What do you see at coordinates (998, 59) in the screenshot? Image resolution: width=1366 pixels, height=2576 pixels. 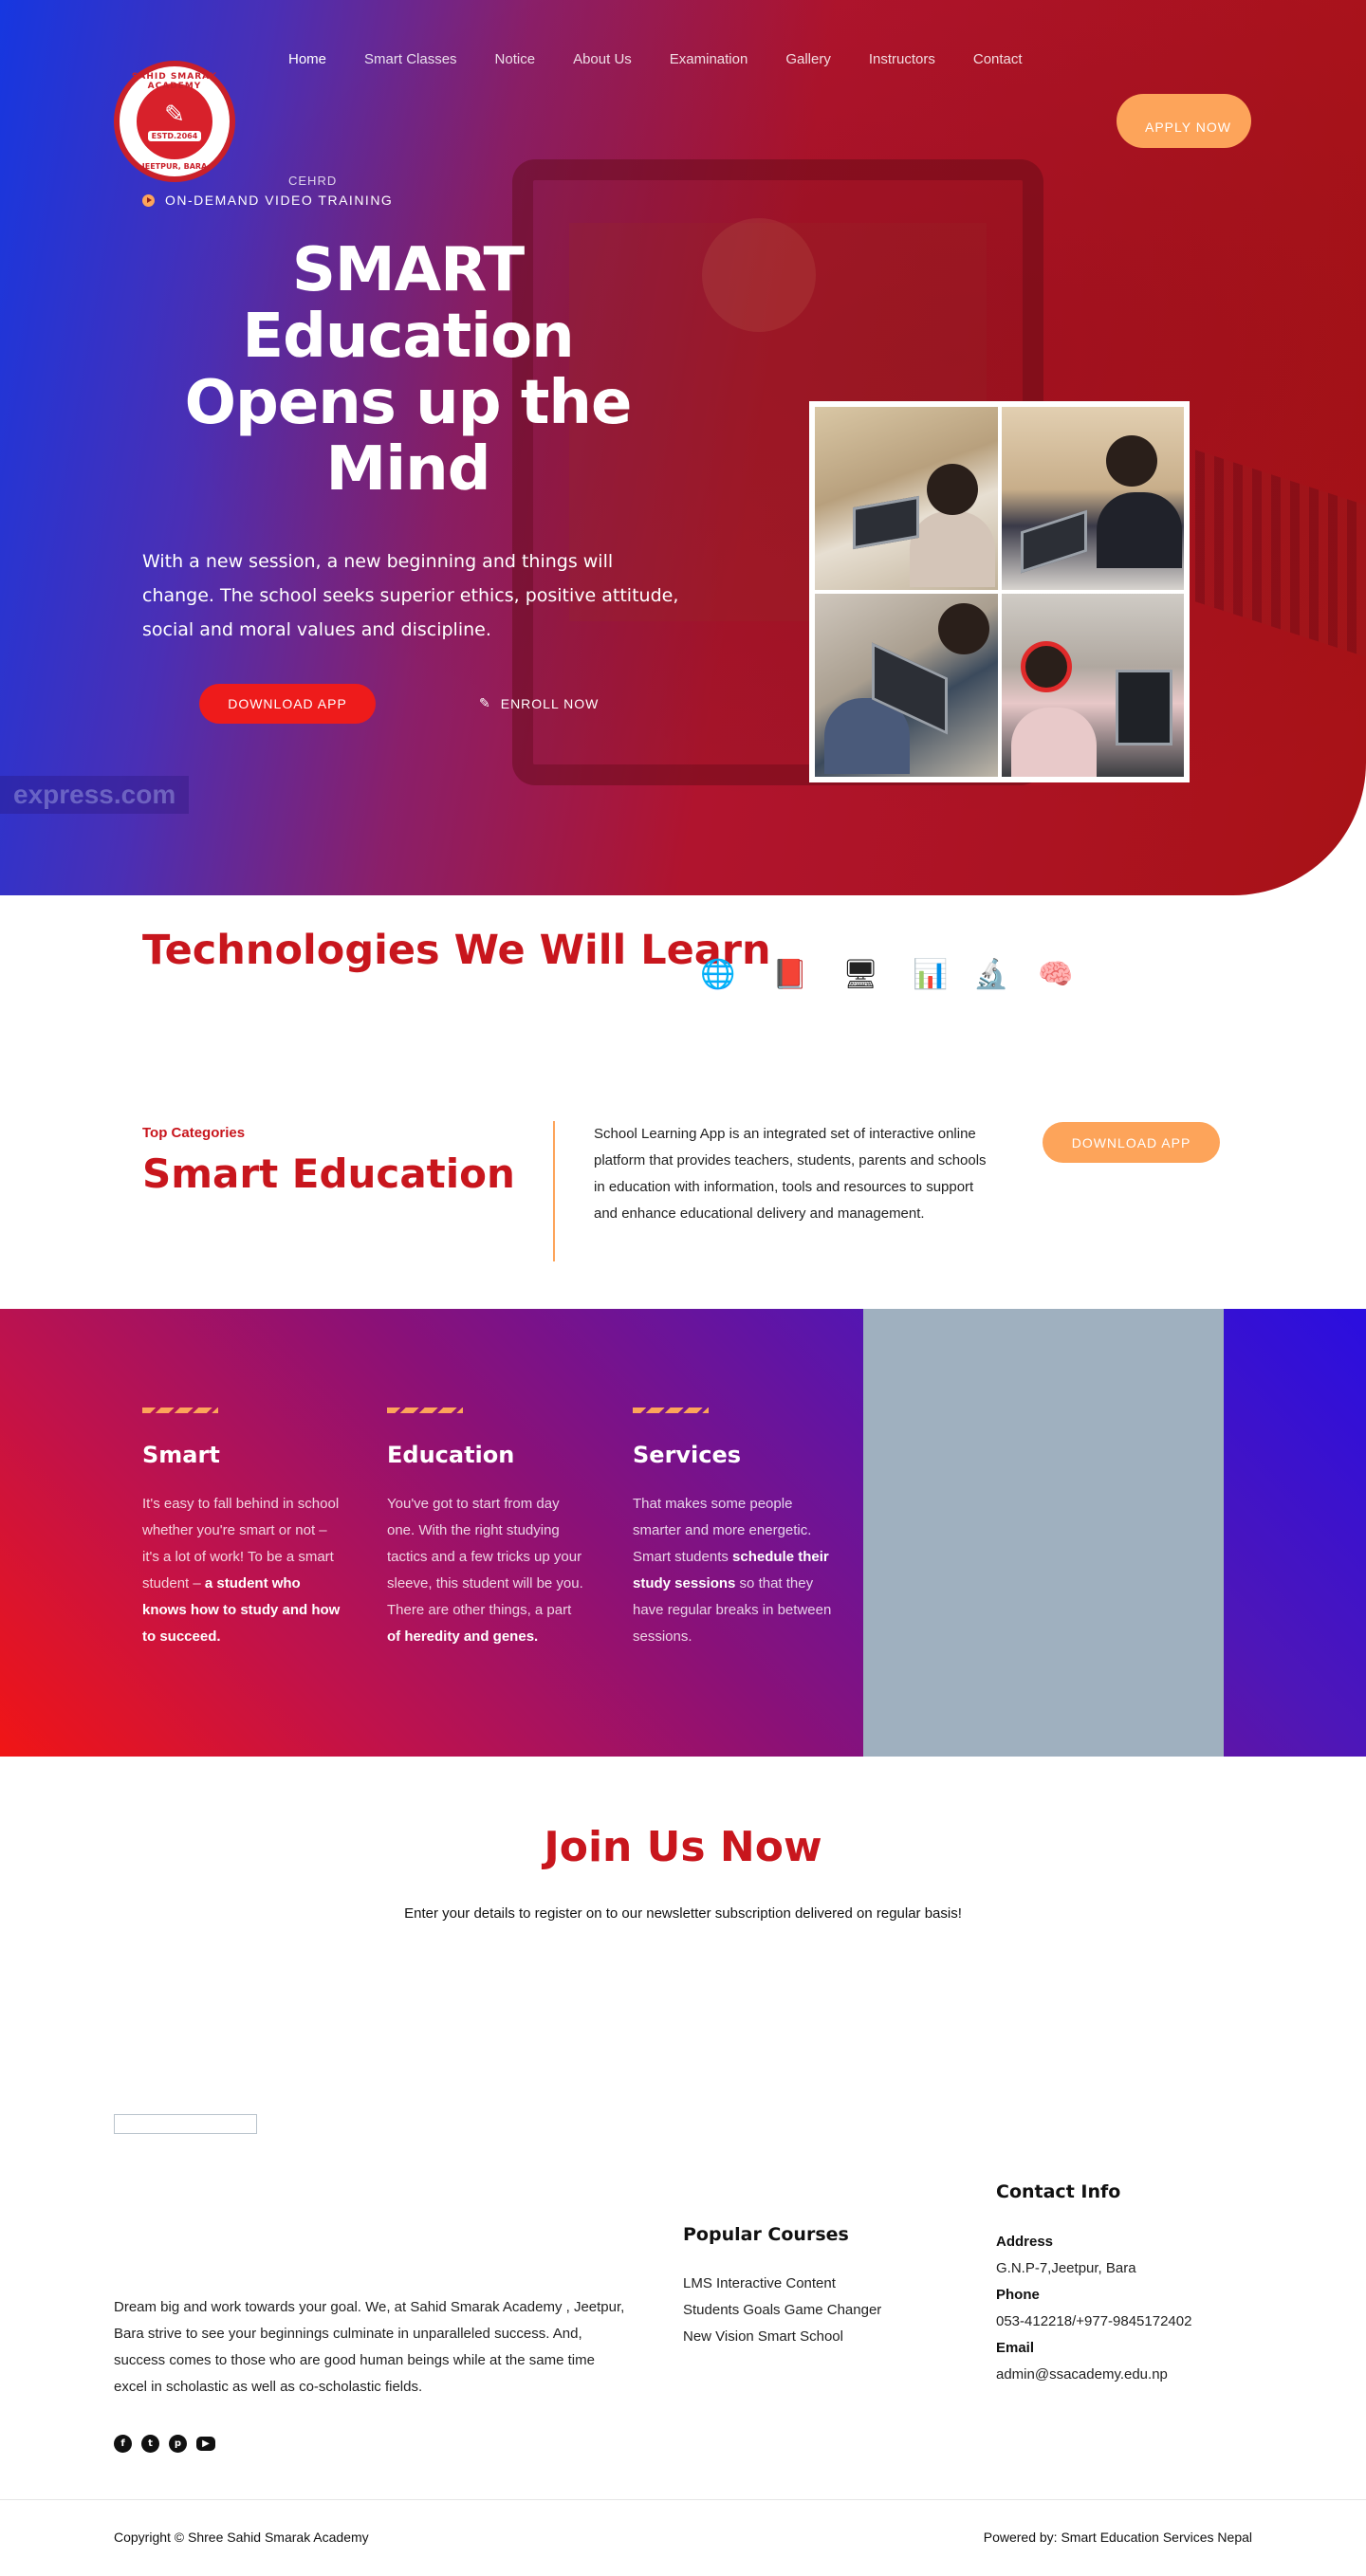 I see `nav-contact: Contact` at bounding box center [998, 59].